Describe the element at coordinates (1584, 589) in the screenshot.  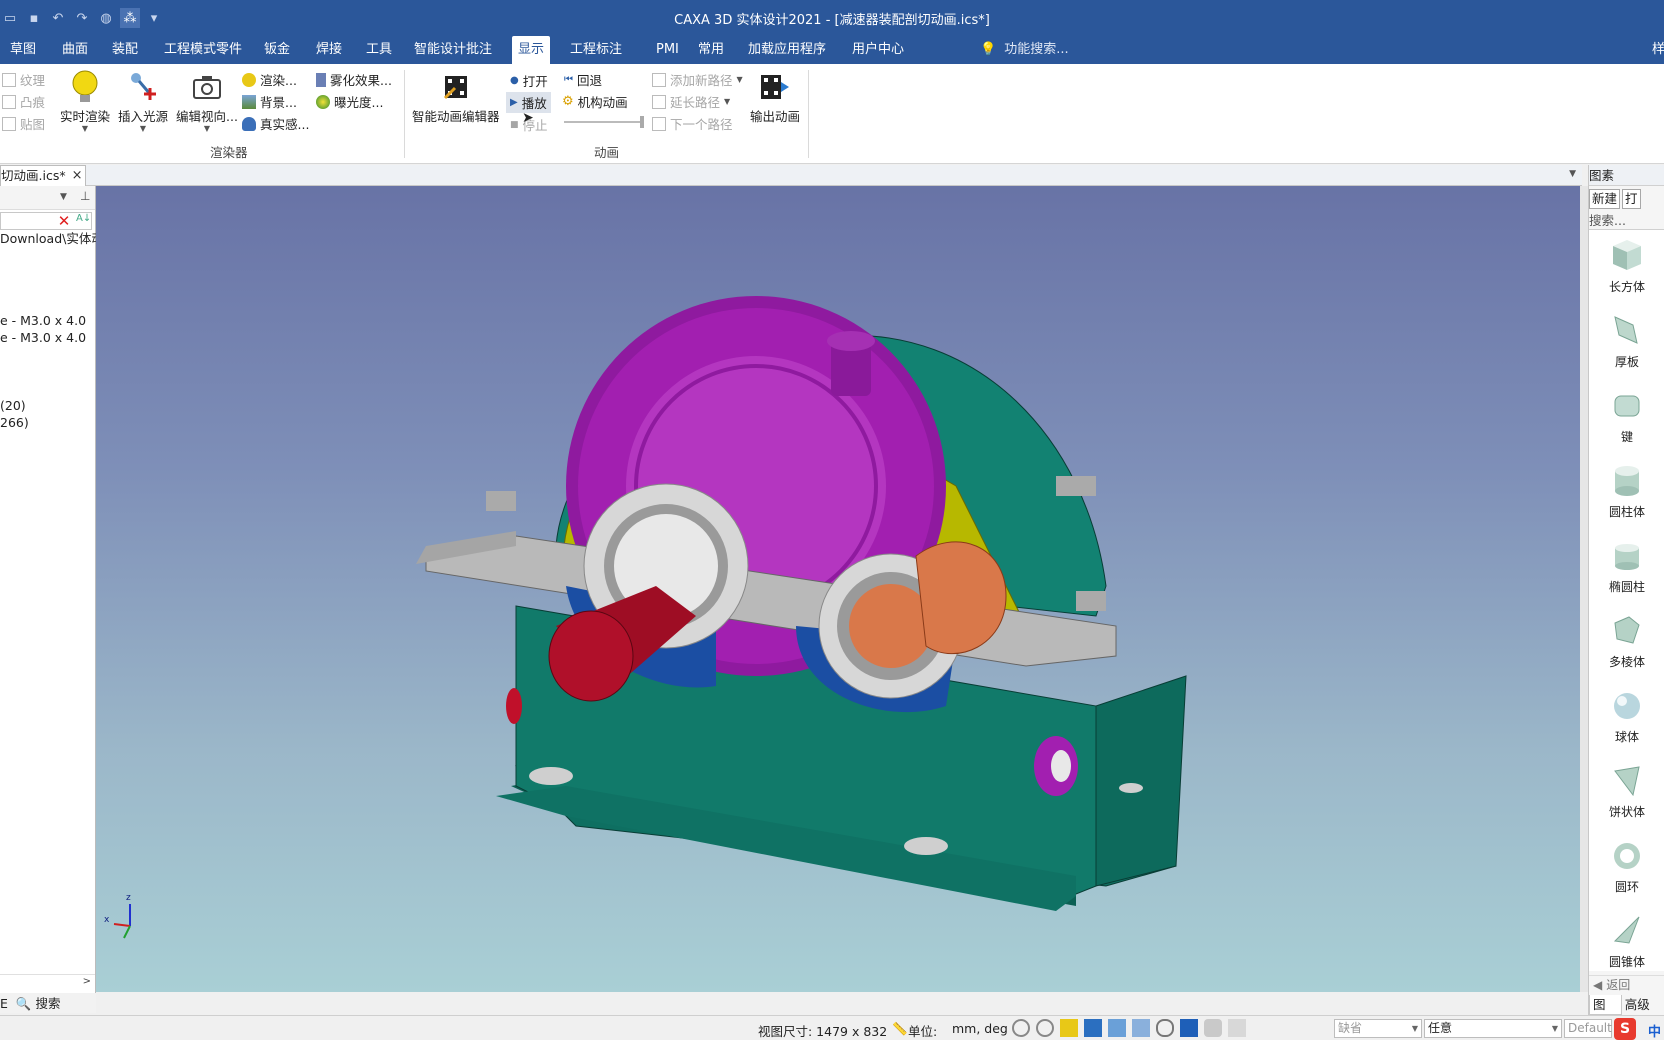
I see `viewport-scrollbar` at that location.